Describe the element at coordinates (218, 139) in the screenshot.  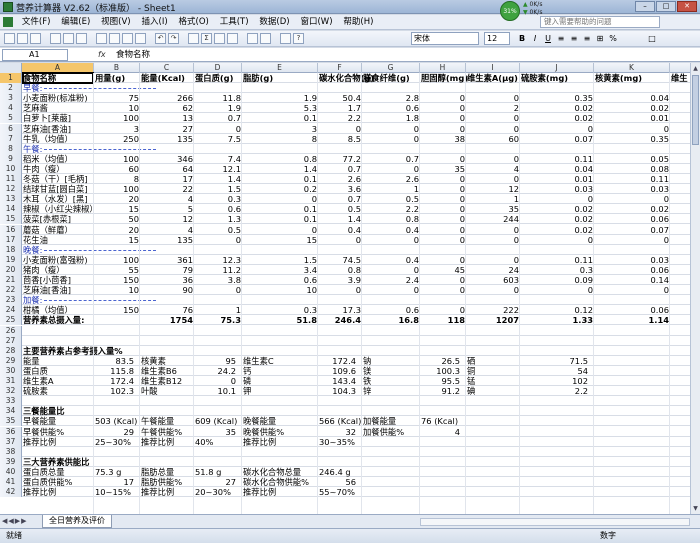
I see `cell: 7.5` at that location.